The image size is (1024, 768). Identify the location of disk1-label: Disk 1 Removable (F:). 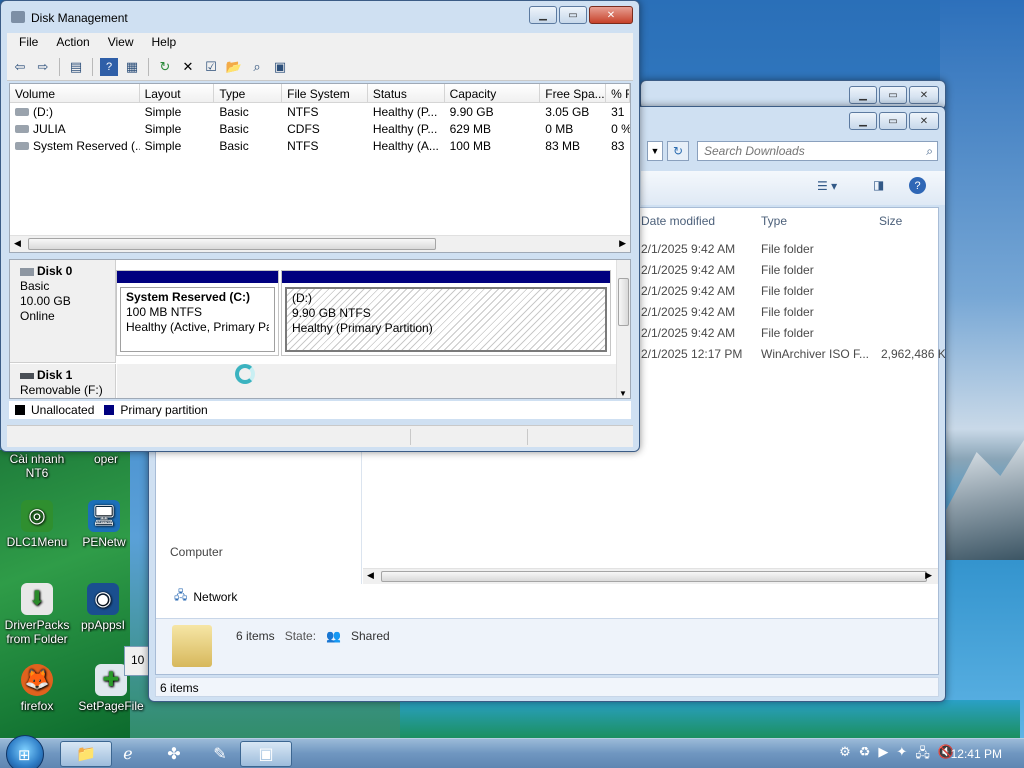
(63, 381).